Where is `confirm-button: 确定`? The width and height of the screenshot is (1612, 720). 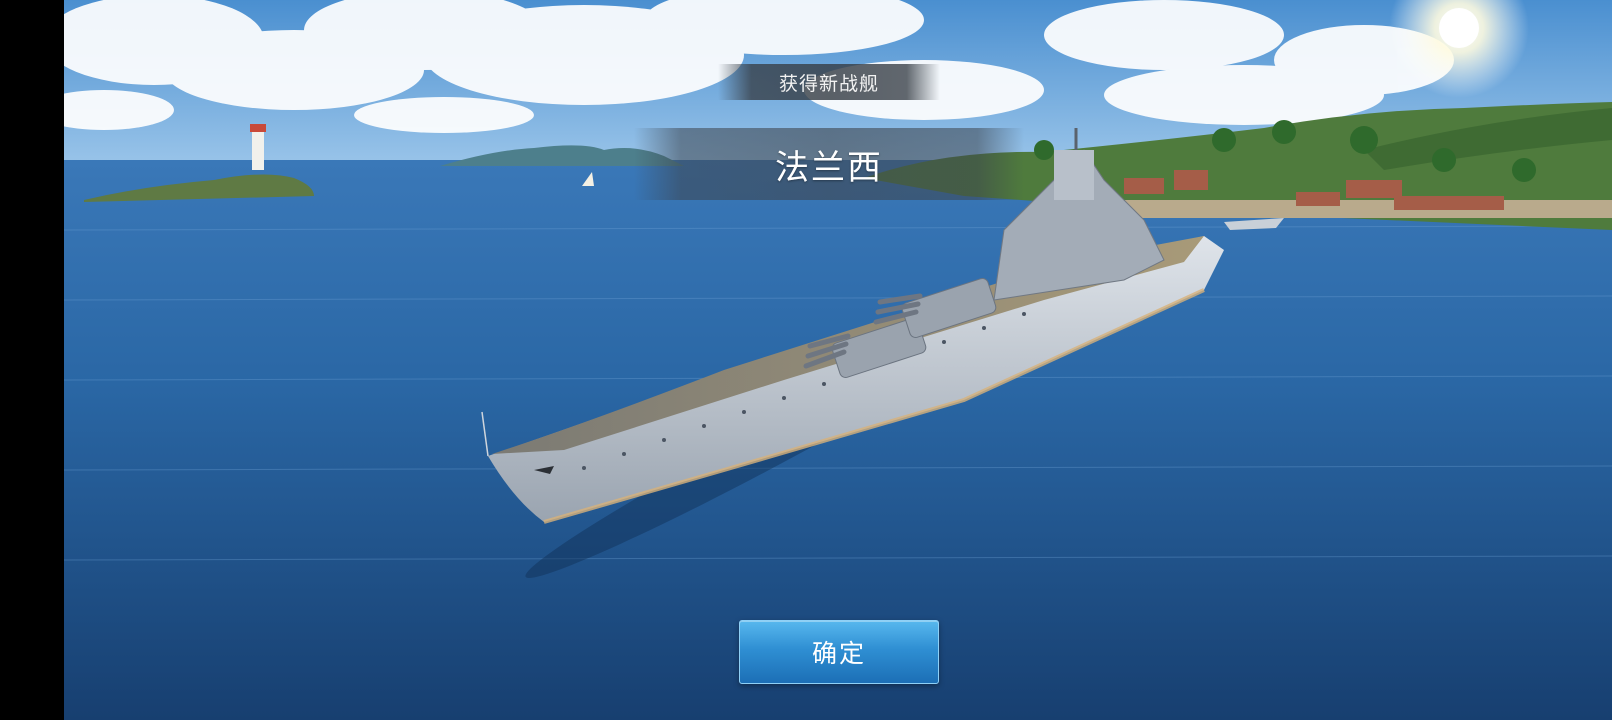
confirm-button: 确定 is located at coordinates (839, 652).